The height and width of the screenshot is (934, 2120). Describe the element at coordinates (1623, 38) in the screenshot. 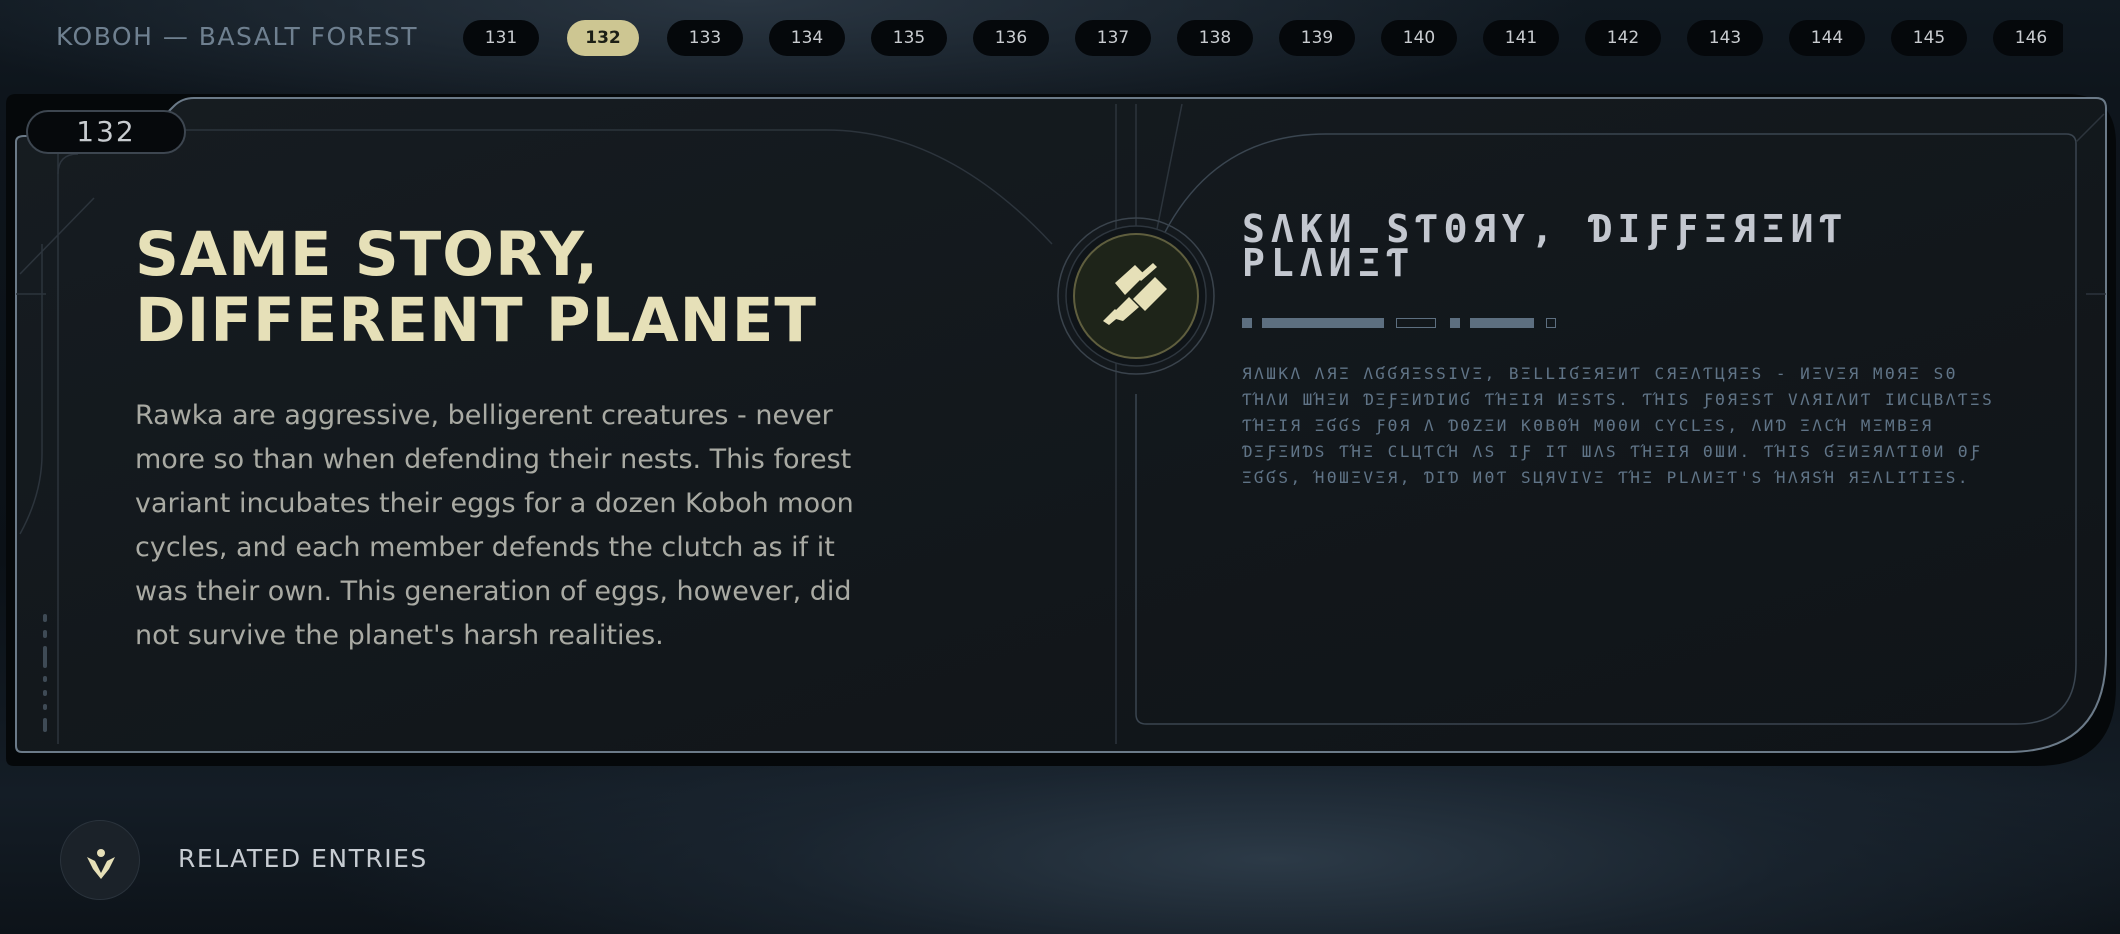

I see `page-pill: 142` at that location.